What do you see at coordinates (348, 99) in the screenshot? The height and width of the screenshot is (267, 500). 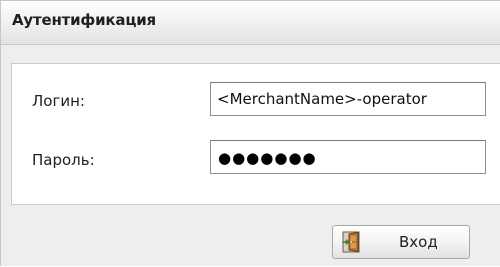 I see `login-input` at bounding box center [348, 99].